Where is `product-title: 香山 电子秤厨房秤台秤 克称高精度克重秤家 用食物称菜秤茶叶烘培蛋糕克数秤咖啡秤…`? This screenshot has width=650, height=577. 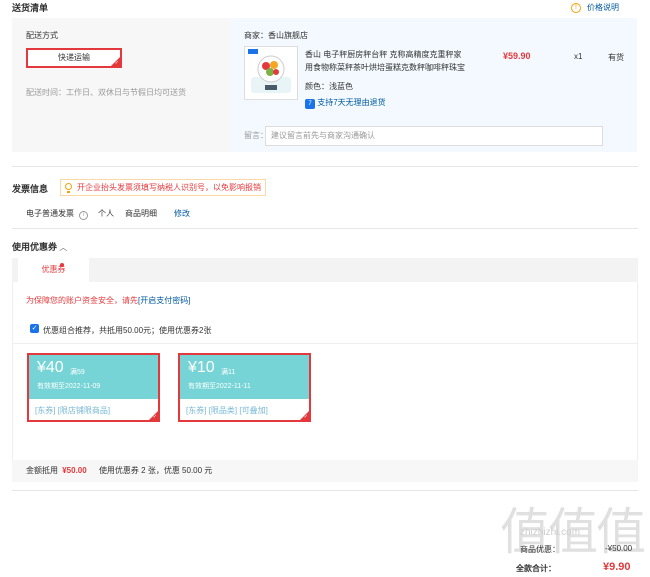
product-title: 香山 电子秤厨房秤台秤 克称高精度克重秤家 用食物称菜秤茶叶烘培蛋糕克数秤咖啡秤… is located at coordinates (385, 61).